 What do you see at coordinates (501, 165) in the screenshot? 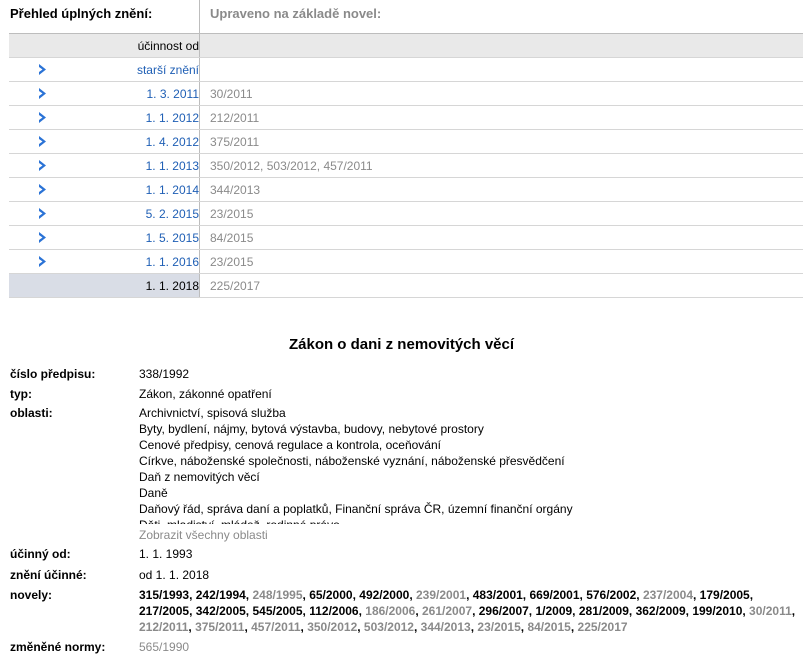
I see `version-amendments: 350/2012, 503/2012, 457/2011` at bounding box center [501, 165].